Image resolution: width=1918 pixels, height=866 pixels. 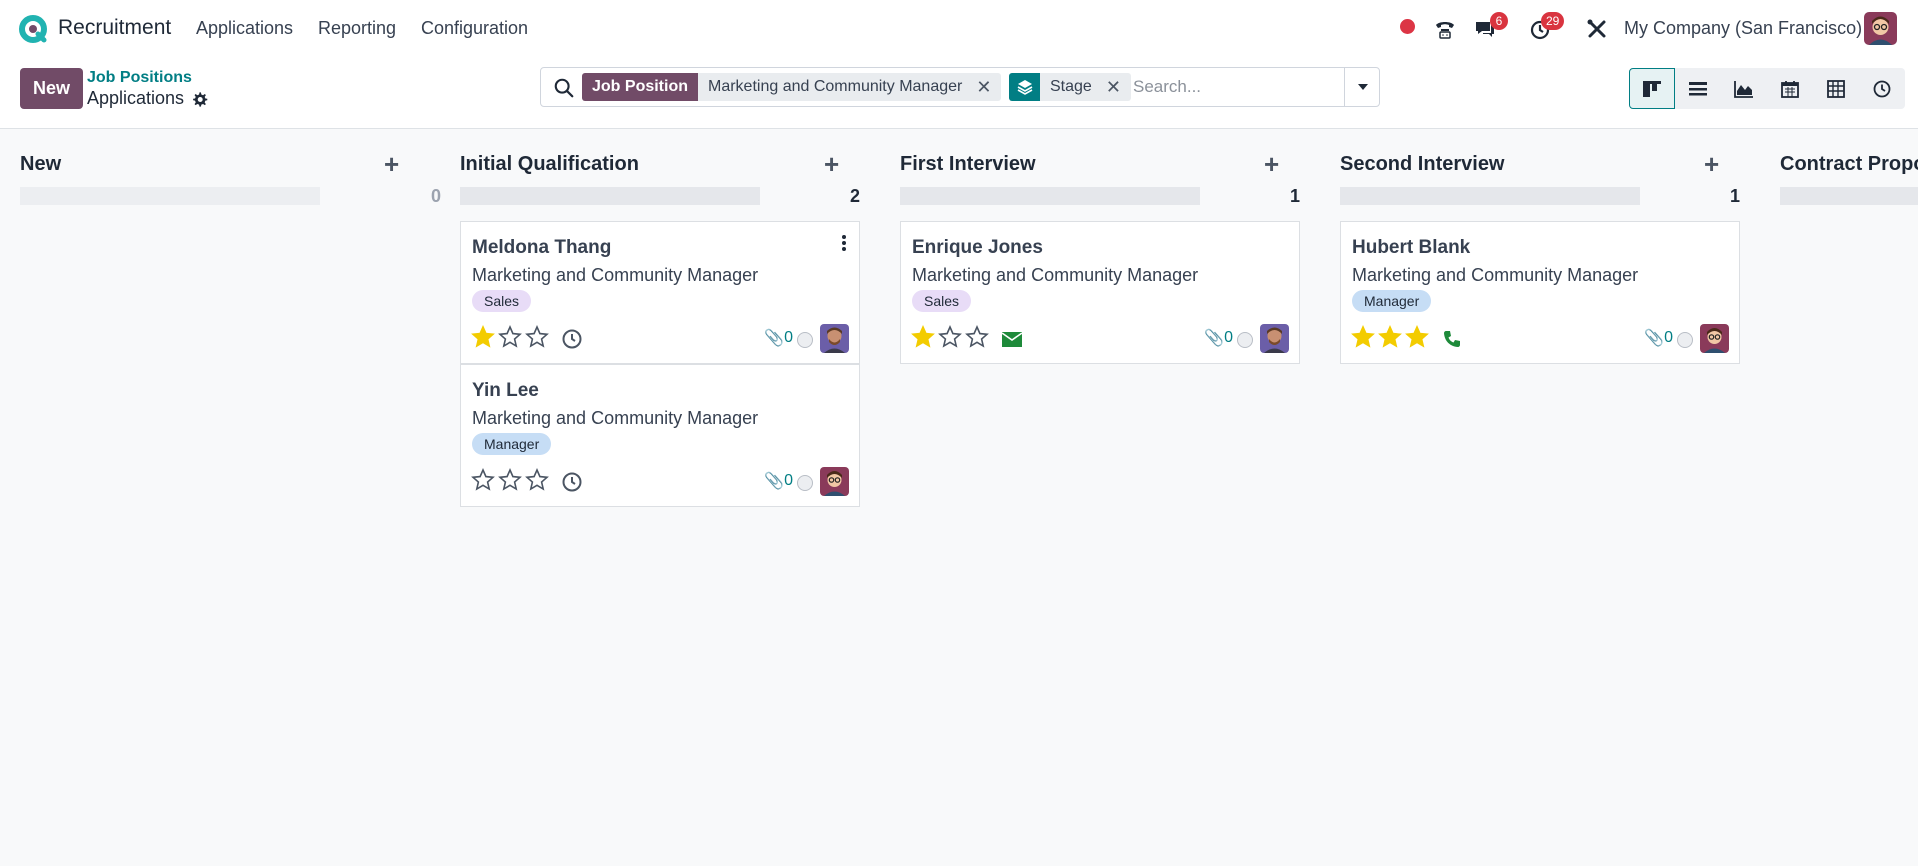 I want to click on activity-view-button, so click(x=1882, y=88).